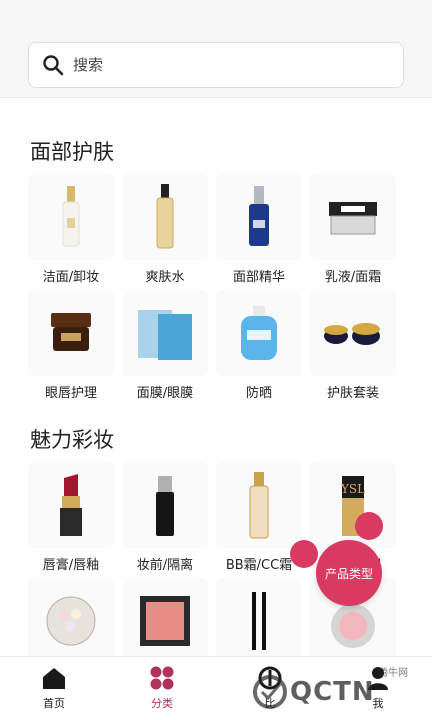  What do you see at coordinates (53, 65) in the screenshot?
I see `search-icon` at bounding box center [53, 65].